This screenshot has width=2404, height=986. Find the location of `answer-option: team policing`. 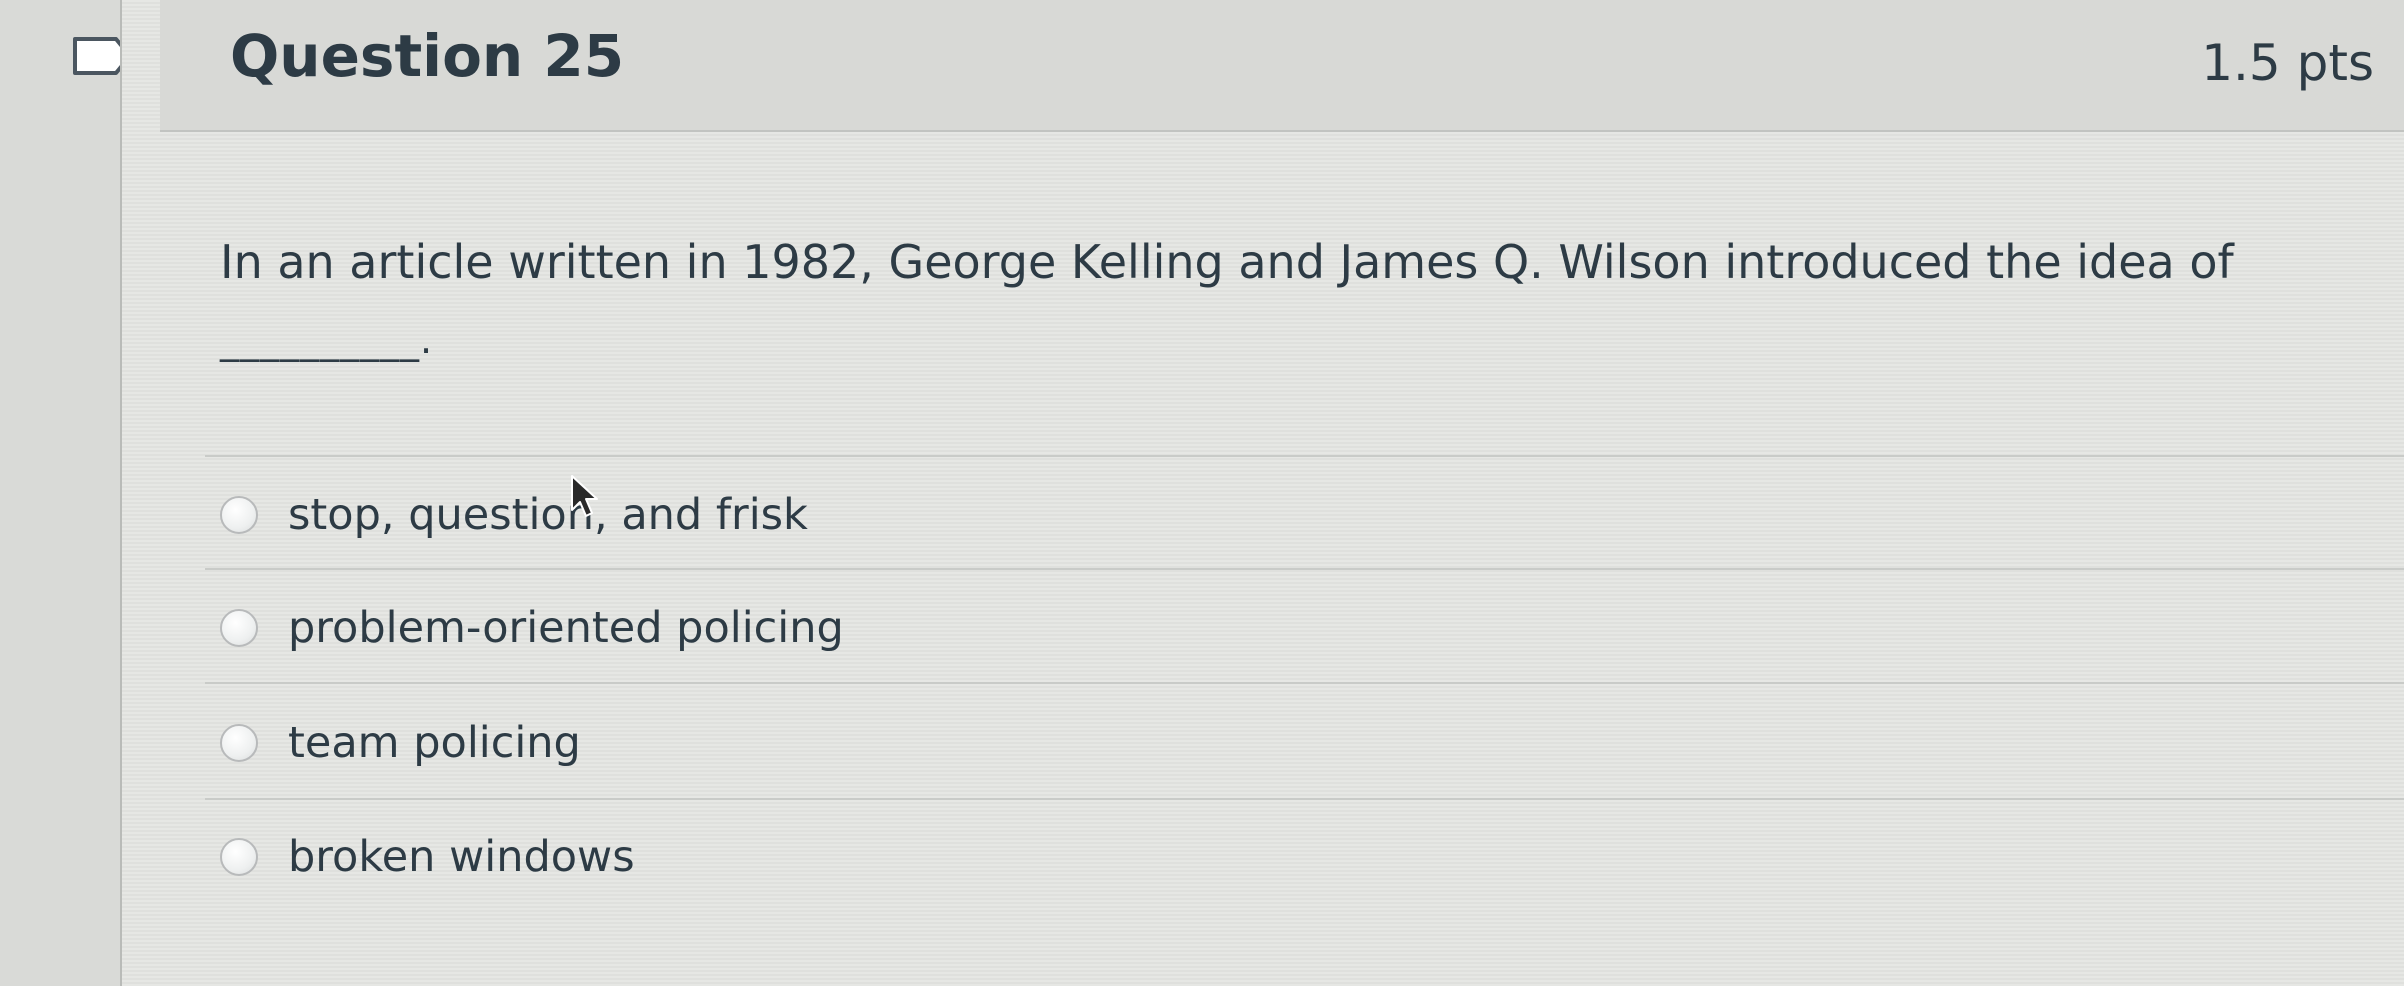

answer-option: team policing is located at coordinates (400, 743).